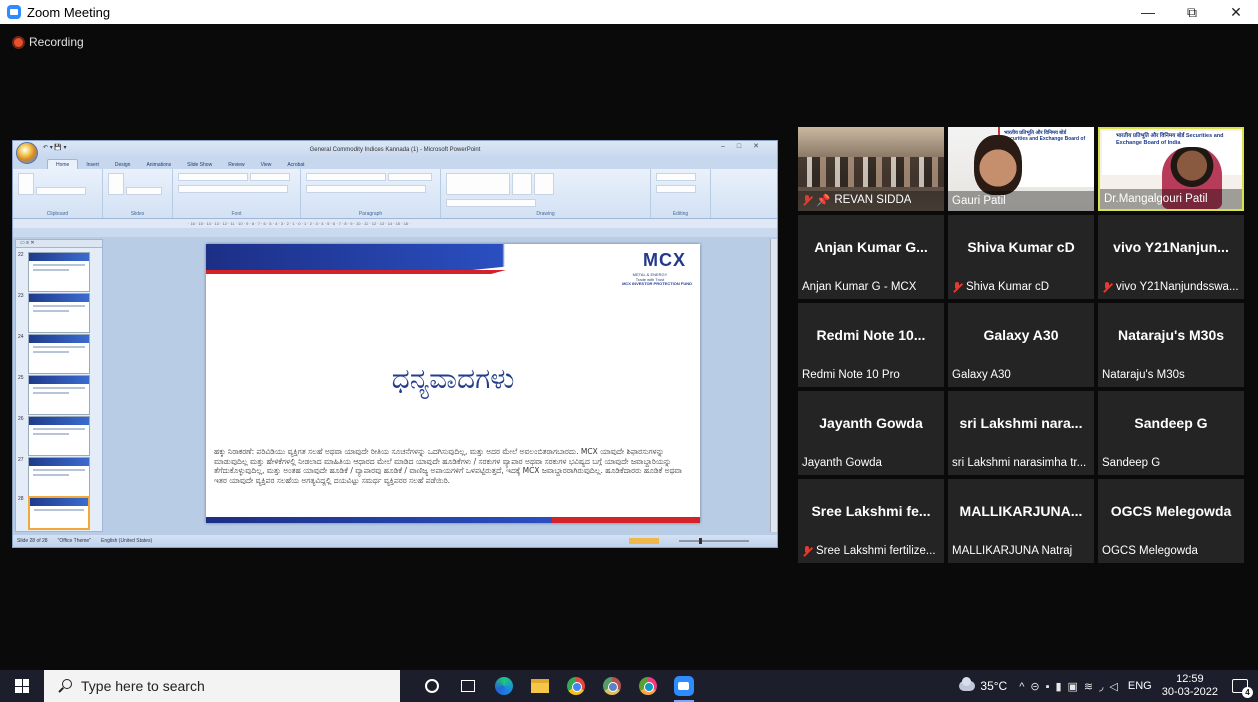 The image size is (1258, 702). Describe the element at coordinates (842, 463) in the screenshot. I see `participant-label: Jayanth Gowda` at that location.